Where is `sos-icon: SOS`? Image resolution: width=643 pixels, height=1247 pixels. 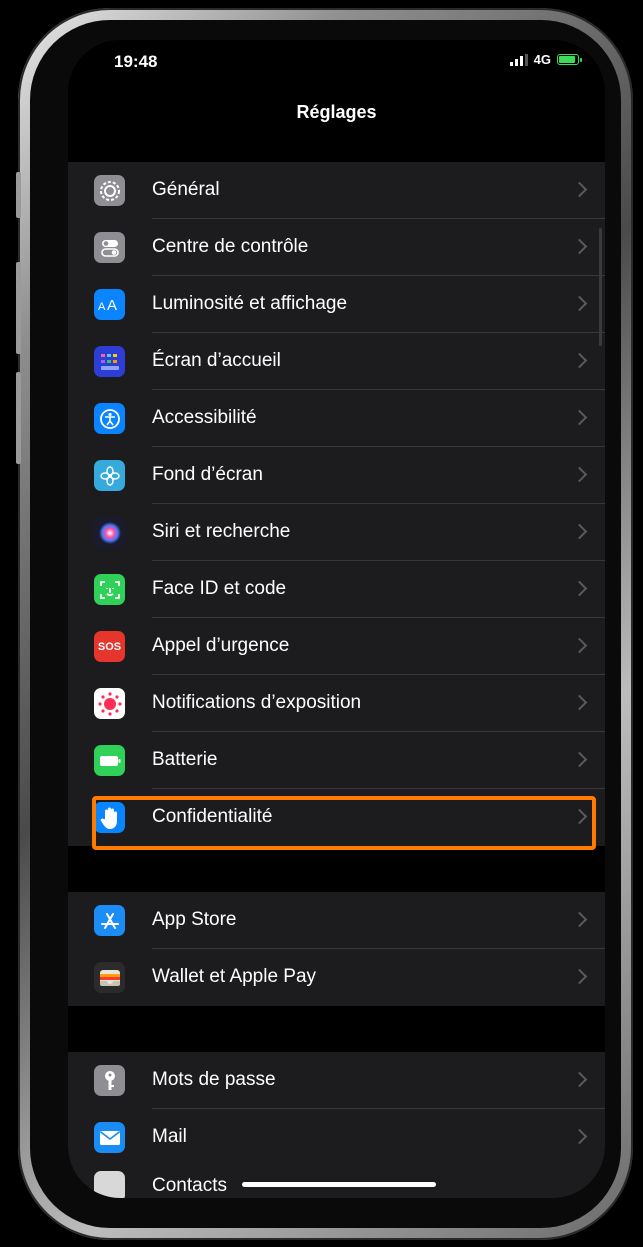
sos-icon: SOS is located at coordinates (109, 646).